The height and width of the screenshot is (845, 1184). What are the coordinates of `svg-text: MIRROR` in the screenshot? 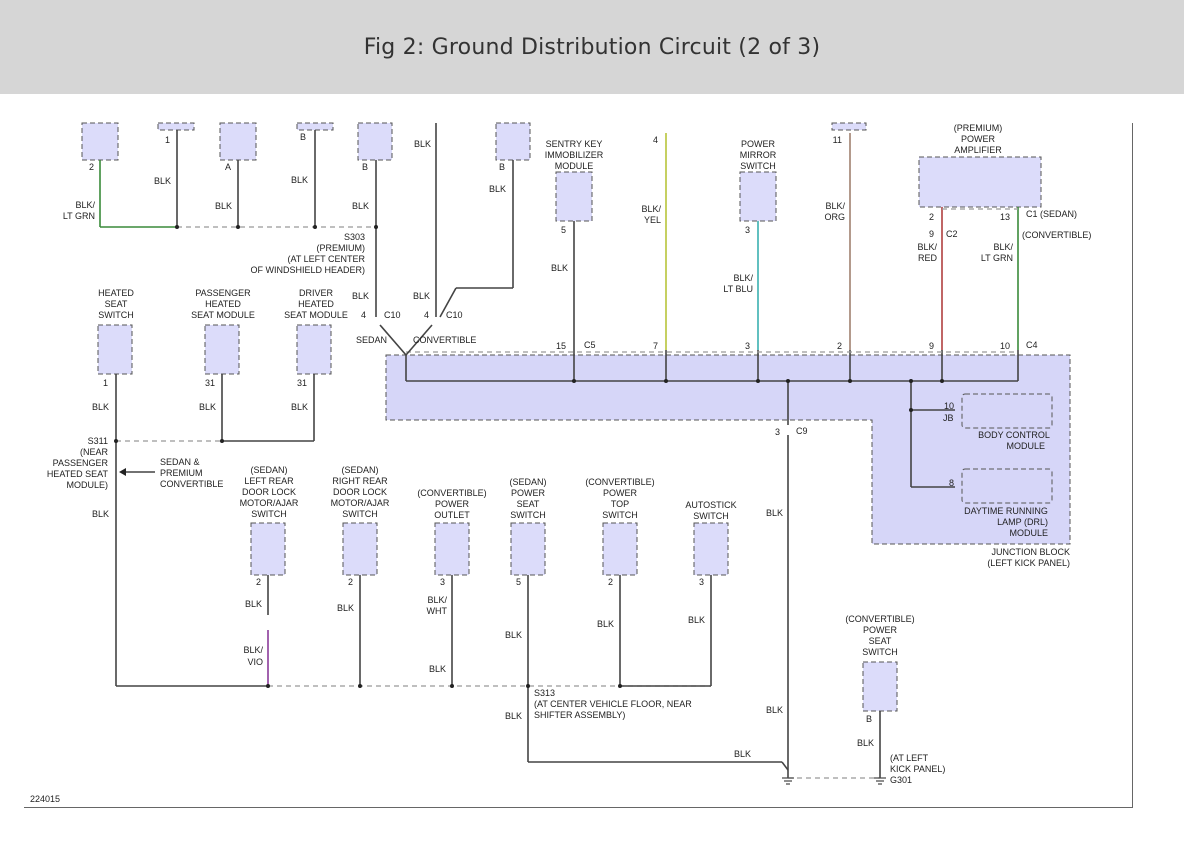 It's located at (758, 155).